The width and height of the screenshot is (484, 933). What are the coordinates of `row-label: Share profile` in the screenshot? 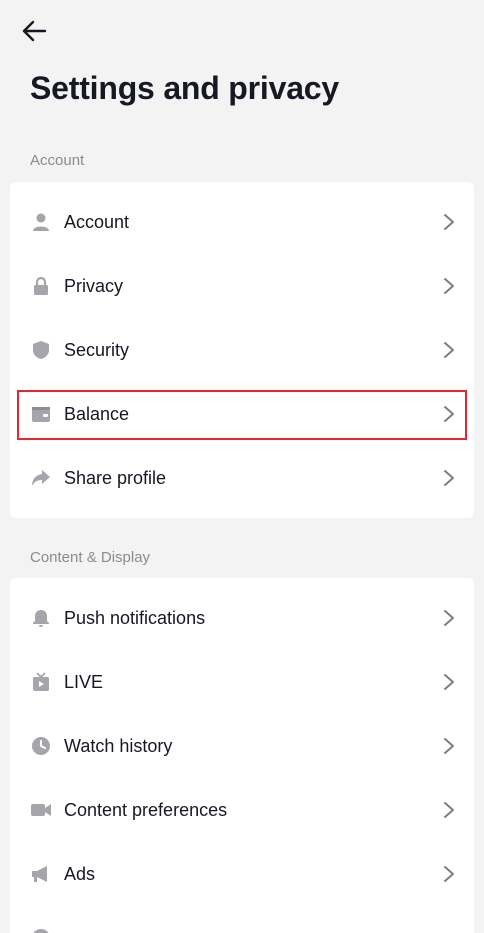 It's located at (115, 477).